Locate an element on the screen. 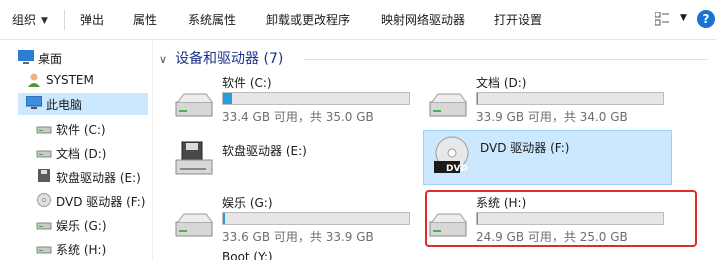 Image resolution: width=716 pixels, height=260 pixels. sidebar-item-drive-e: 软盘驱动器 (E:) is located at coordinates (92, 177).